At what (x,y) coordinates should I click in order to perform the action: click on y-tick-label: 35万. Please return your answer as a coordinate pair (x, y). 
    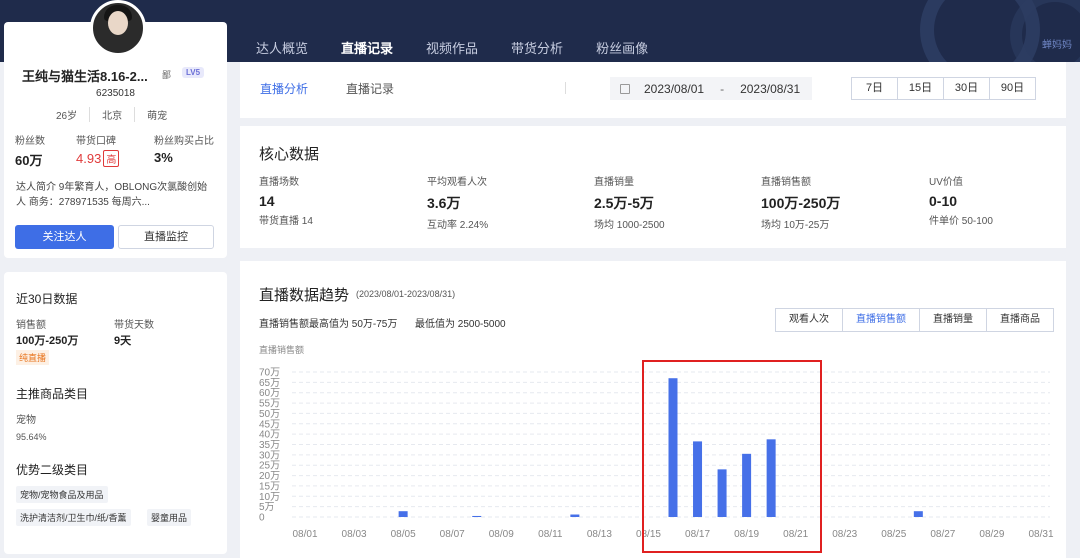
    Looking at the image, I should click on (269, 445).